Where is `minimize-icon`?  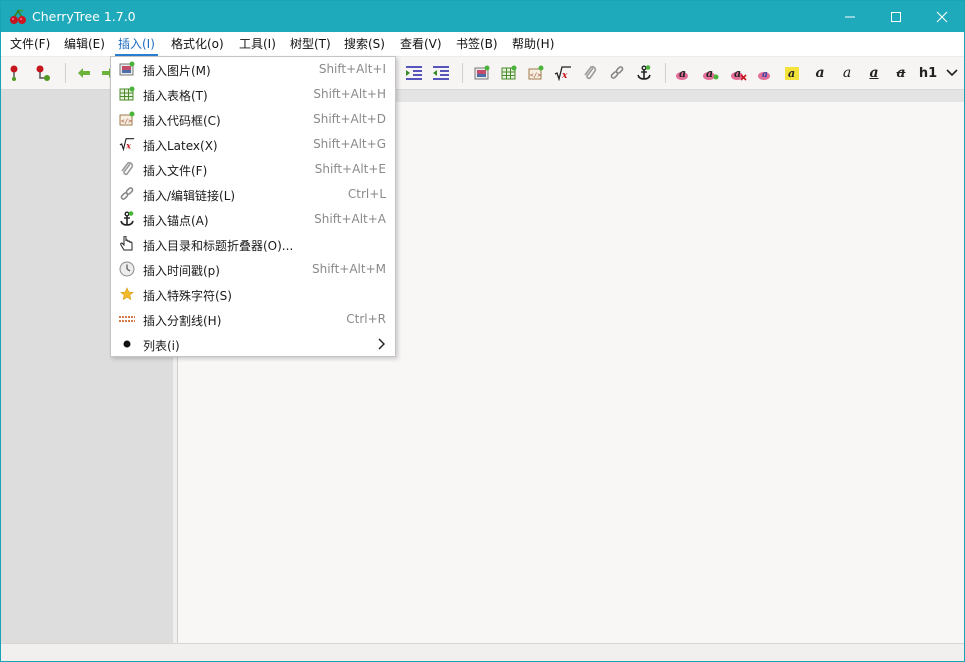 minimize-icon is located at coordinates (850, 16).